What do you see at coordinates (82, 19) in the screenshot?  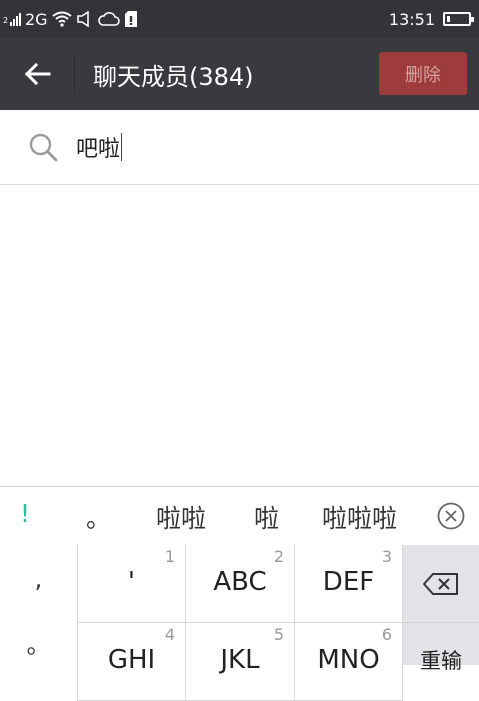 I see `silent-speaker-icon` at bounding box center [82, 19].